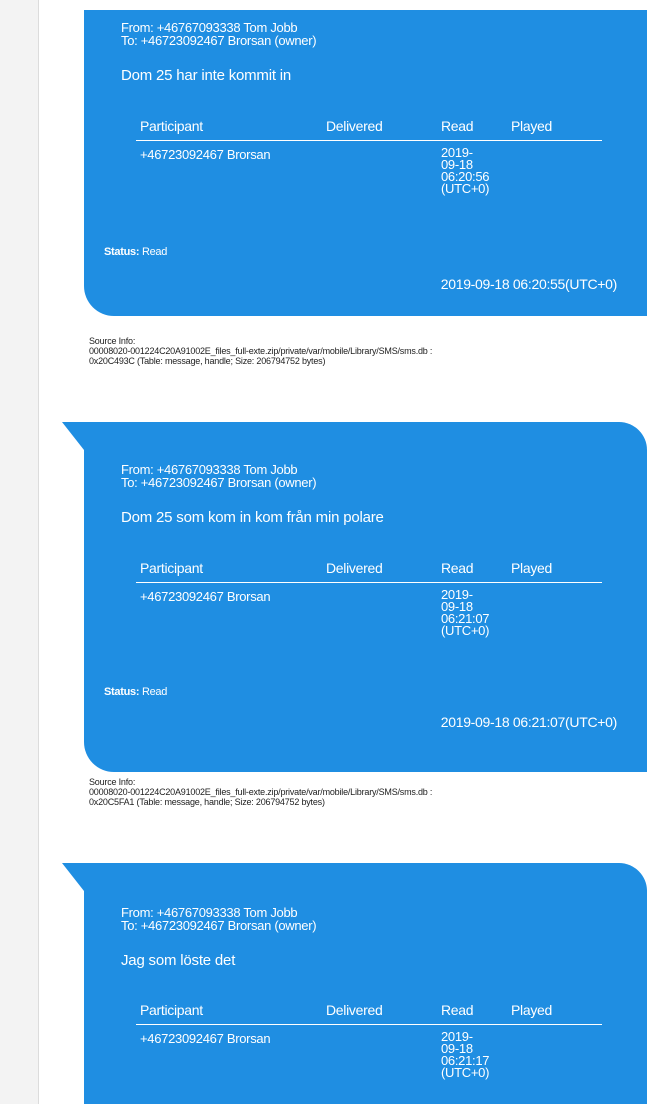 The width and height of the screenshot is (647, 1104). What do you see at coordinates (178, 960) in the screenshot?
I see `message-text: Jag som löste det` at bounding box center [178, 960].